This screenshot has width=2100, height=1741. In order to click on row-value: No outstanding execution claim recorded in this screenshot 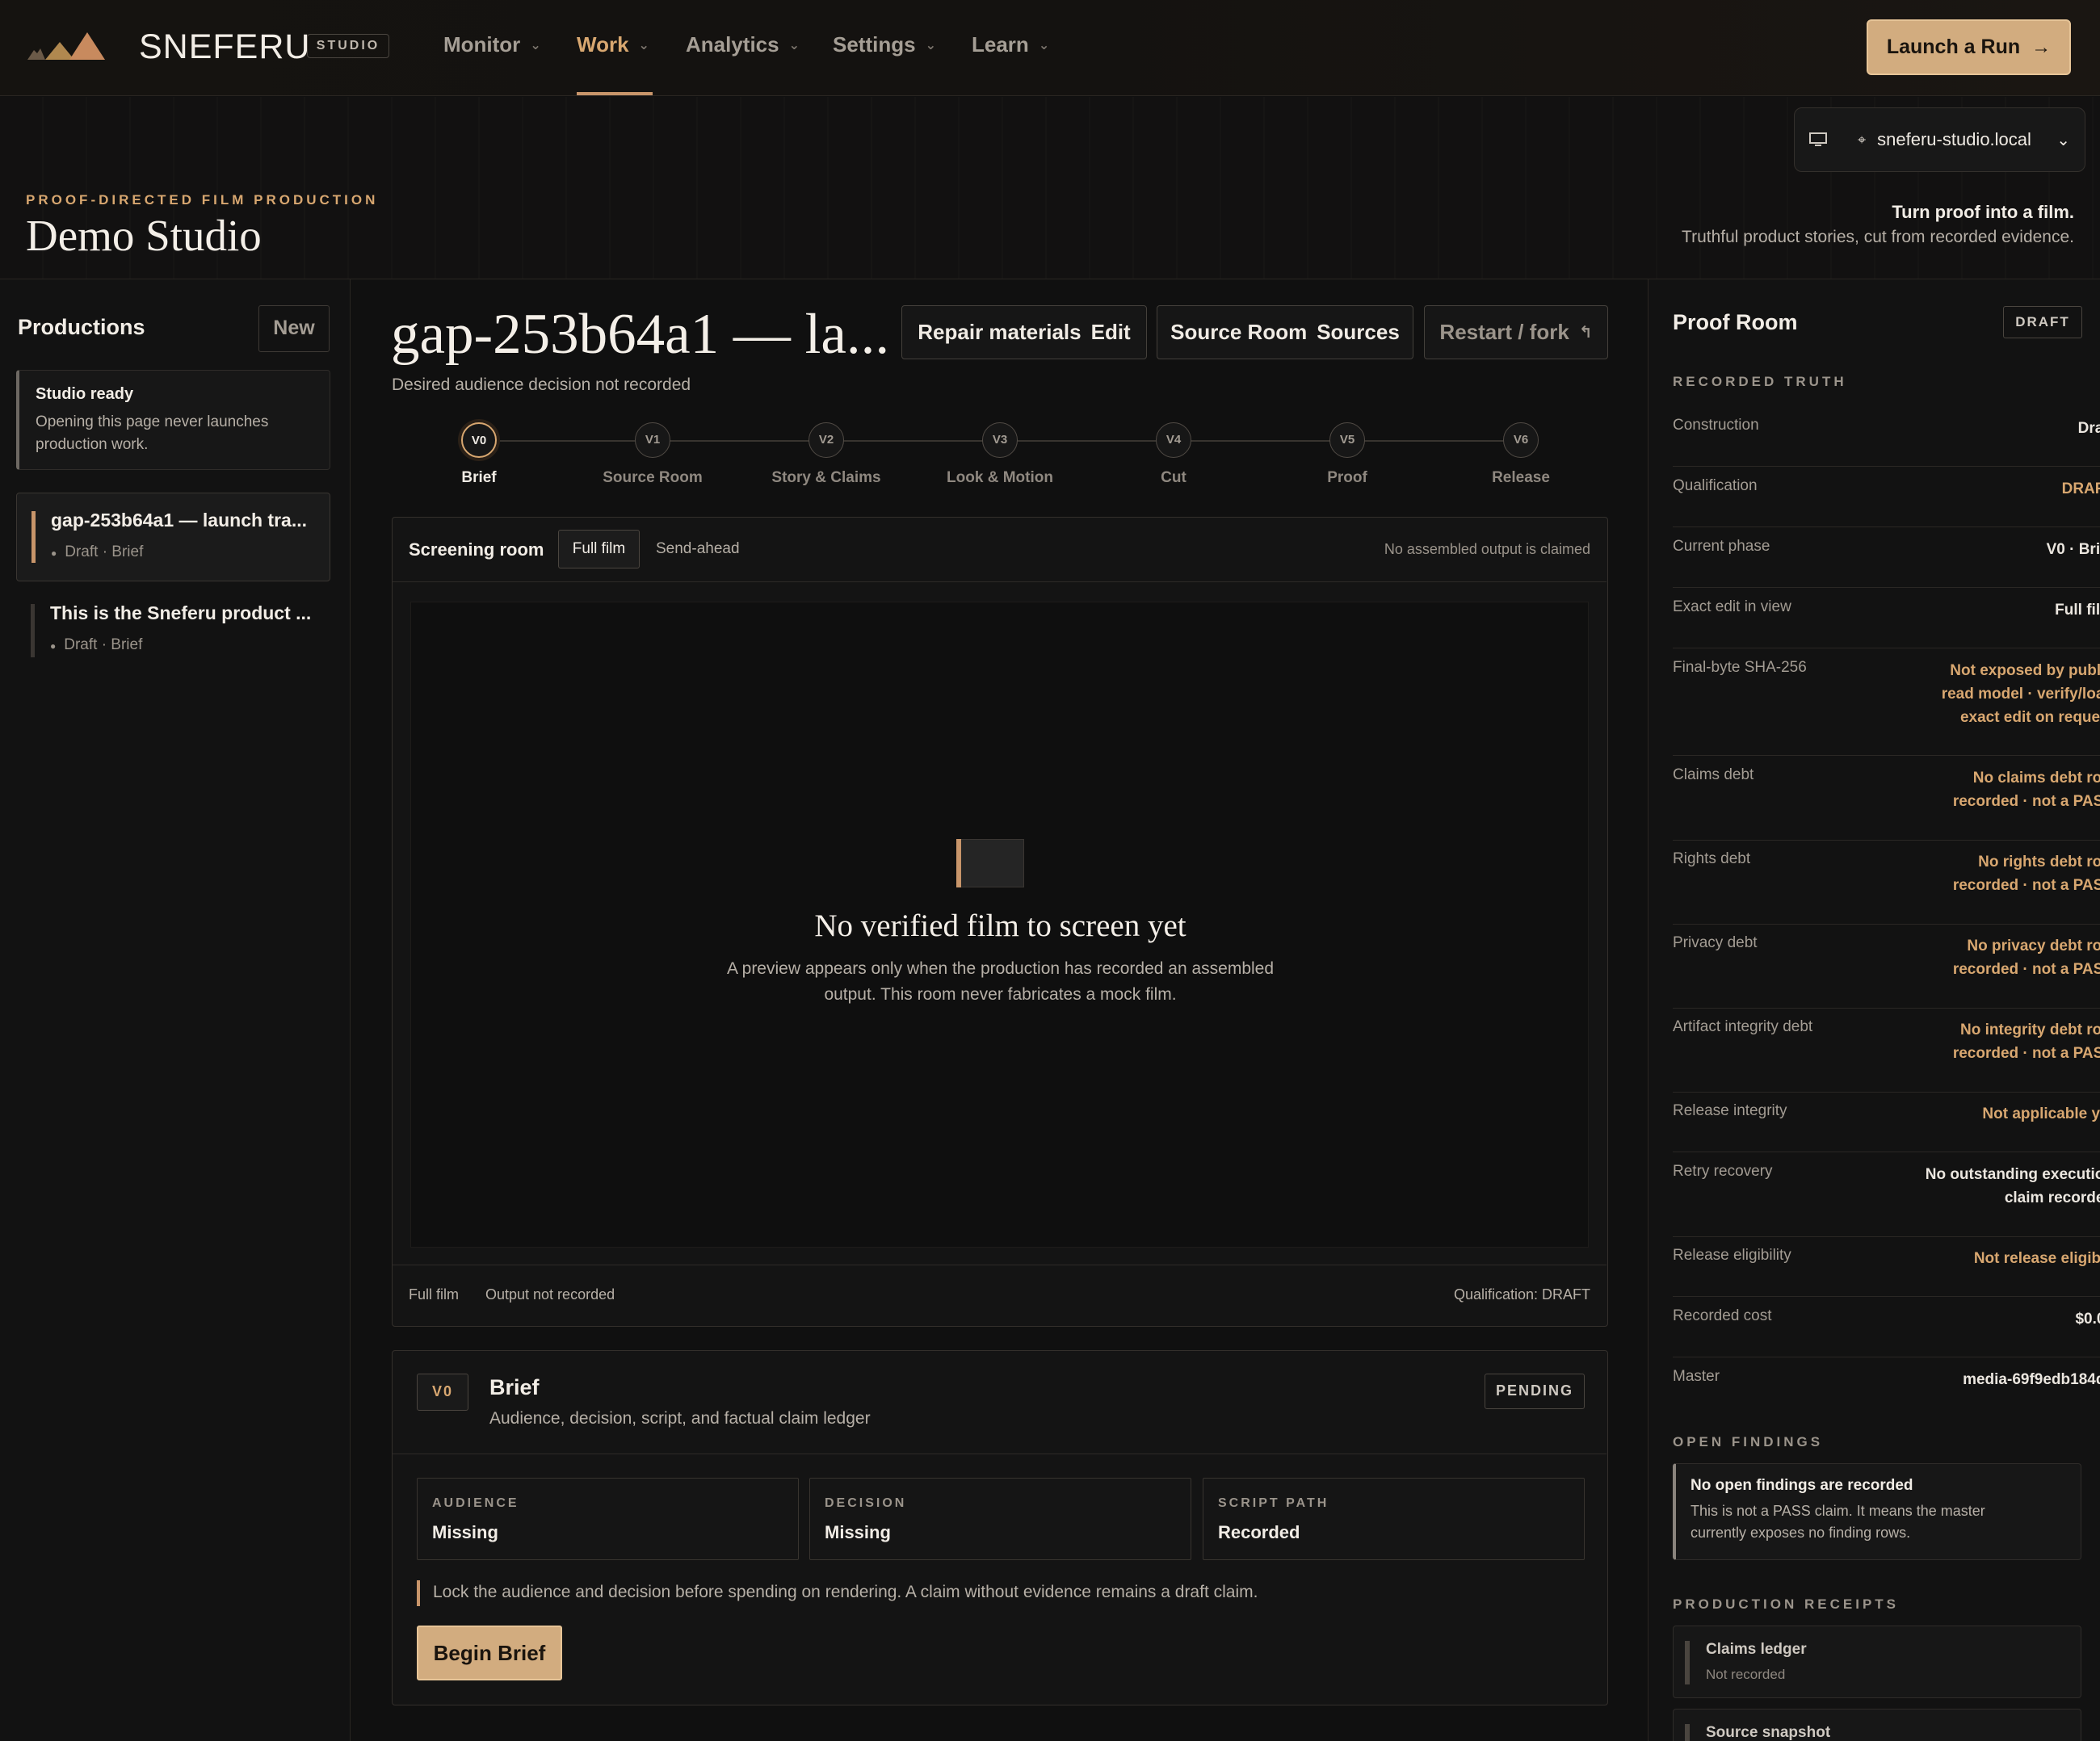, I will do `click(2013, 1186)`.